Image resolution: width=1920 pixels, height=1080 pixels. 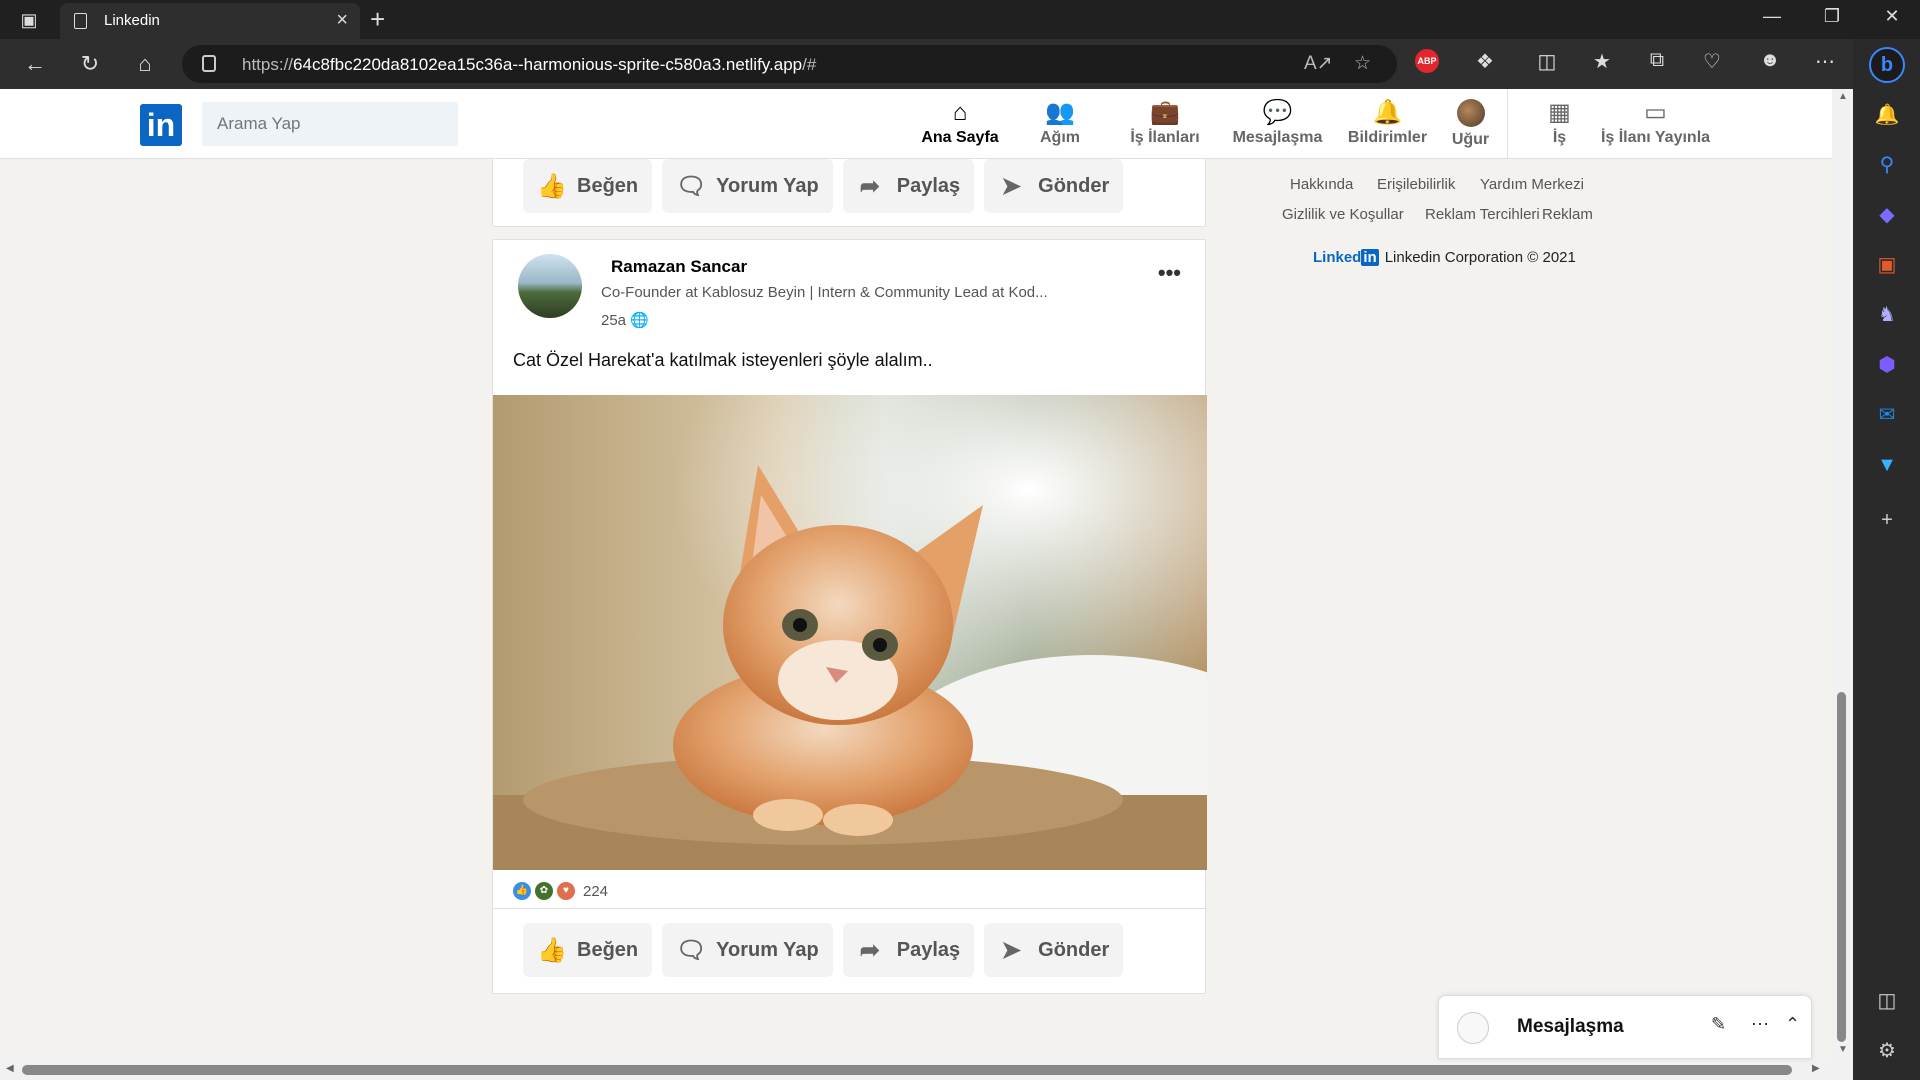 I want to click on shopping-icon: ◆, so click(x=1887, y=215).